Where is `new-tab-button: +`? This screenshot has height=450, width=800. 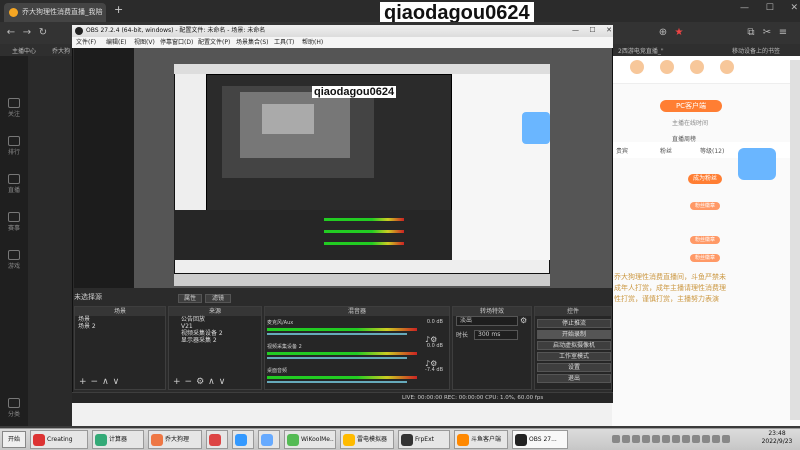 new-tab-button: + is located at coordinates (118, 9).